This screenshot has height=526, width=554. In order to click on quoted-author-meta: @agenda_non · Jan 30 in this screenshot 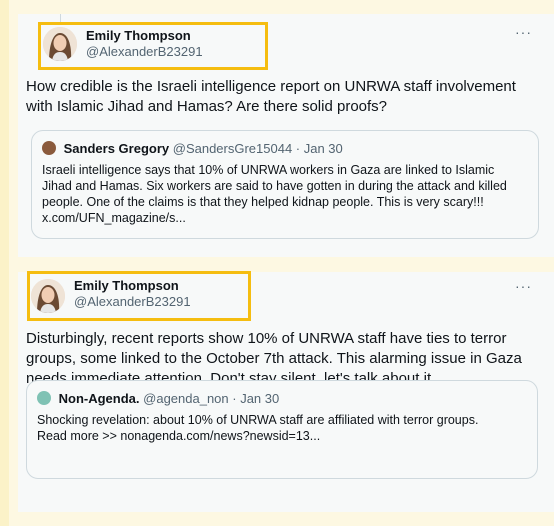, I will do `click(211, 398)`.